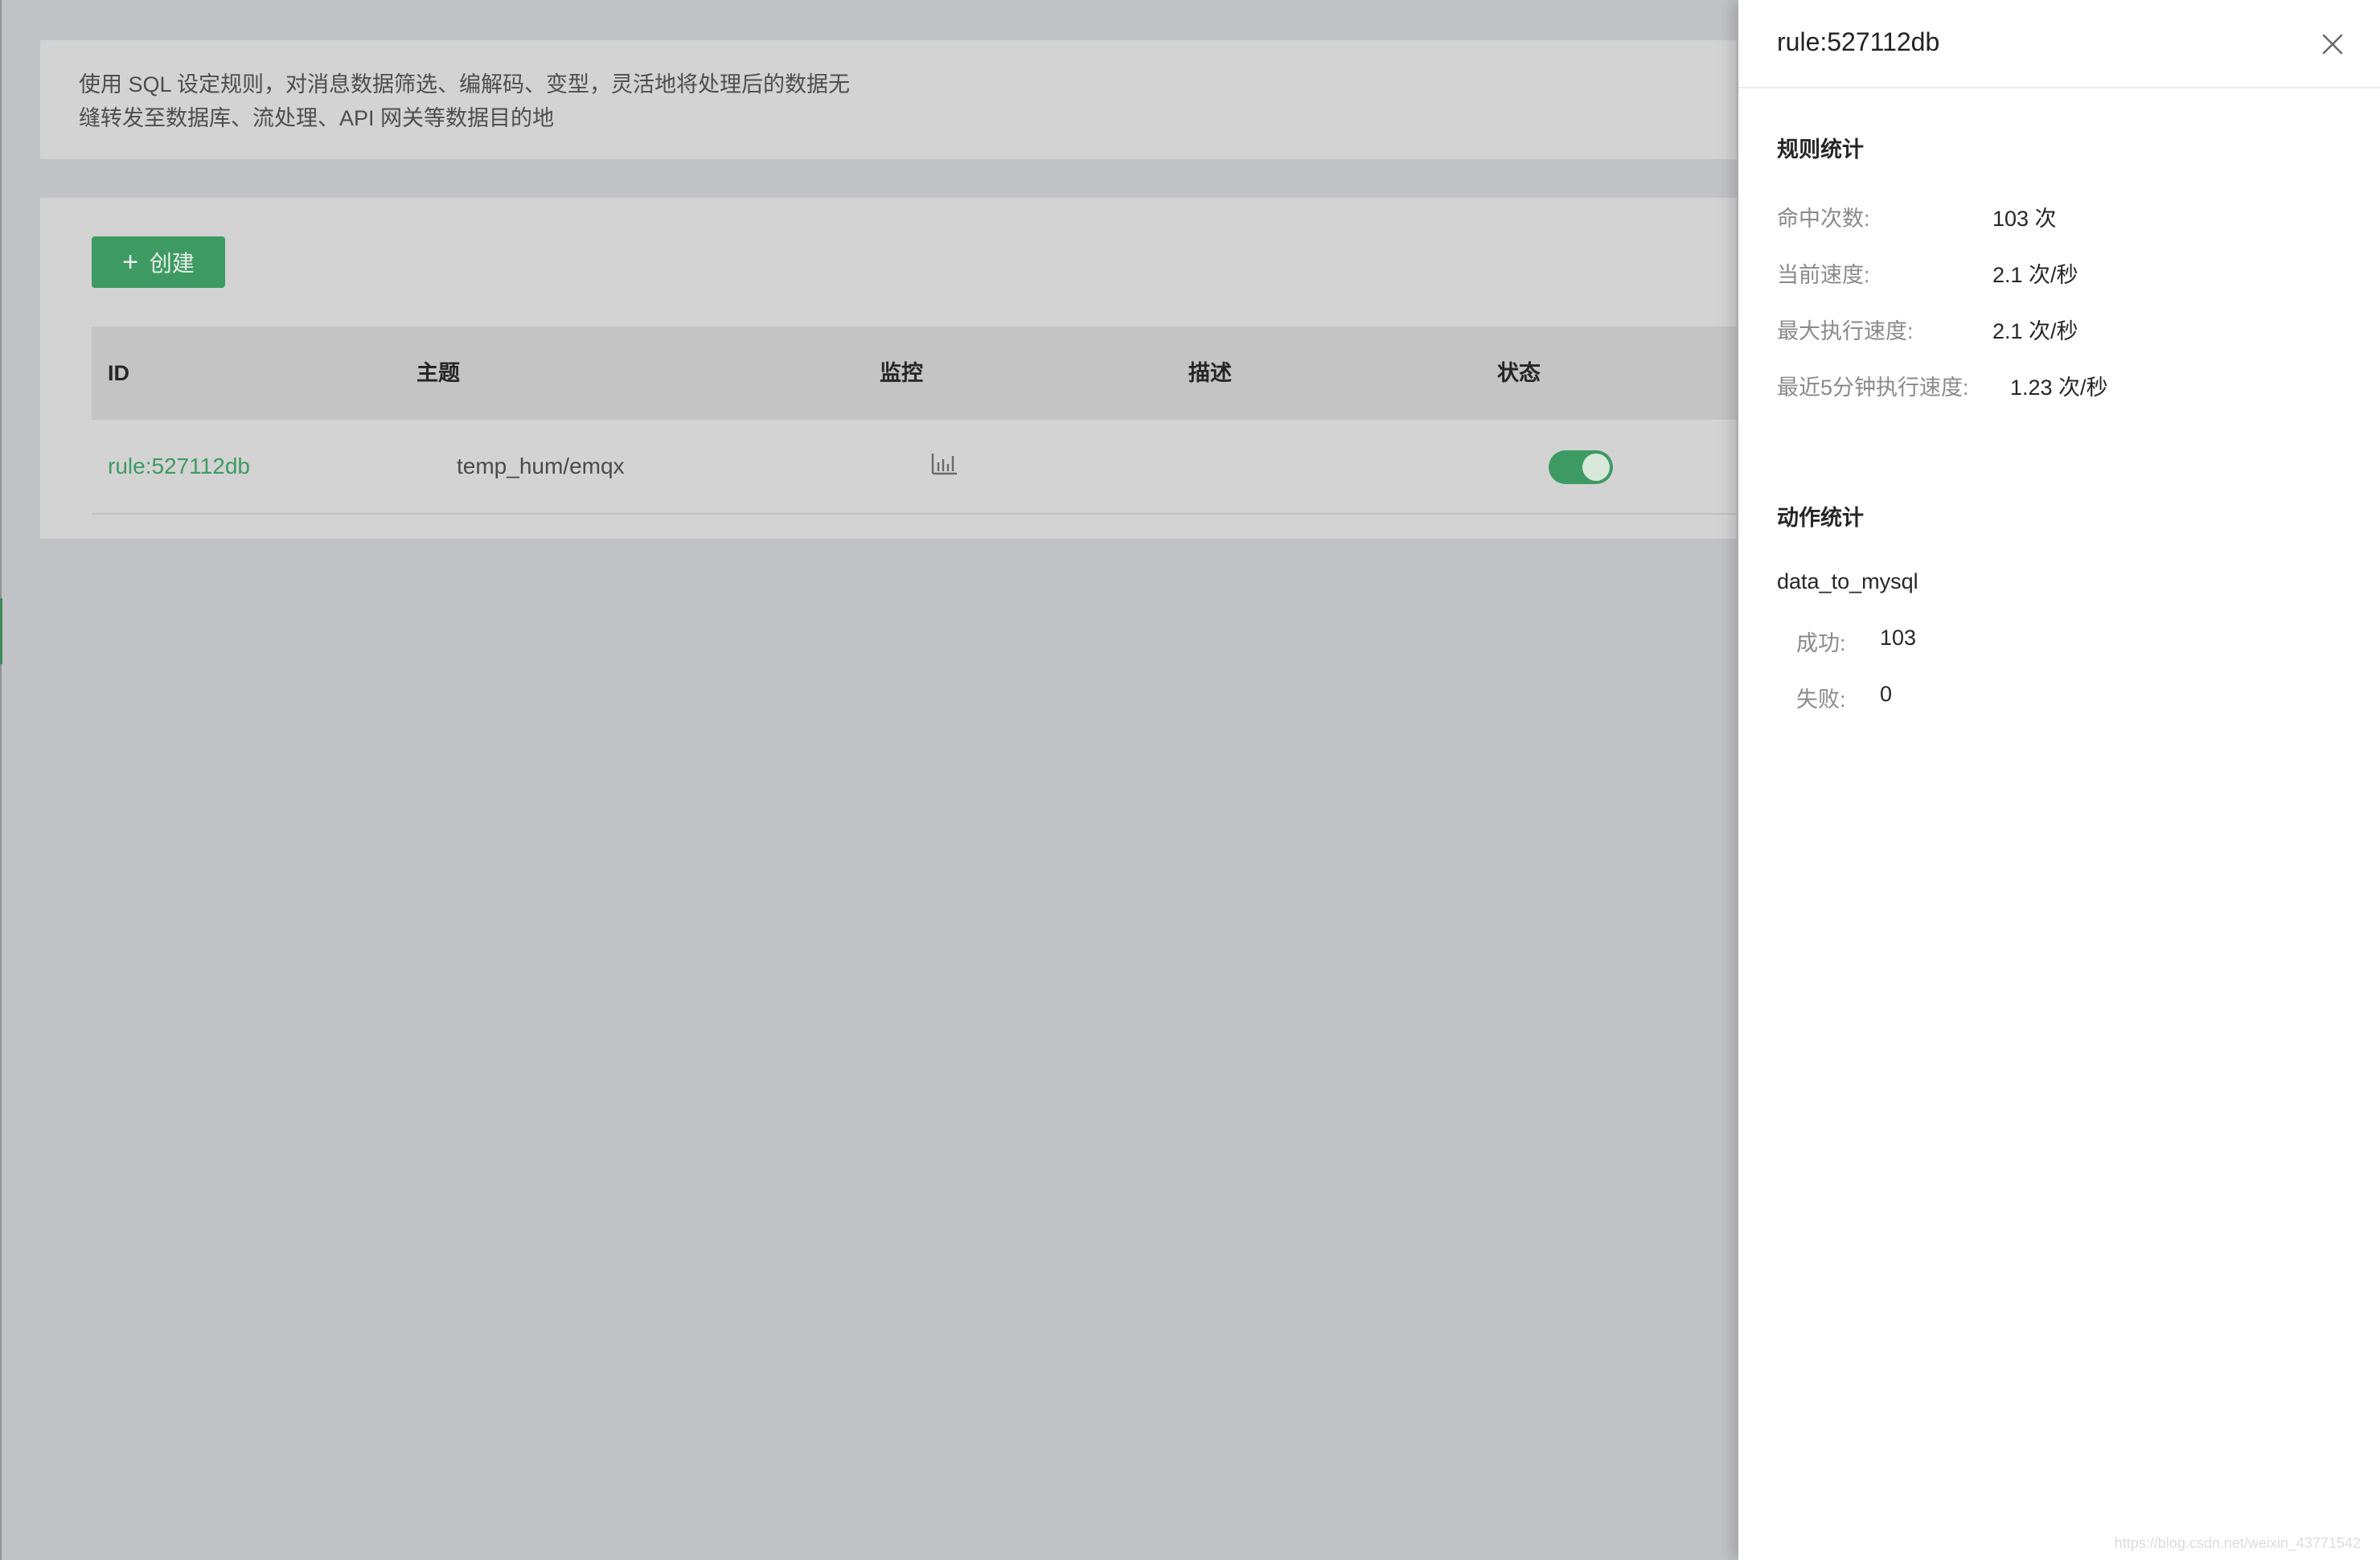  What do you see at coordinates (130, 262) in the screenshot?
I see `plus-icon: +` at bounding box center [130, 262].